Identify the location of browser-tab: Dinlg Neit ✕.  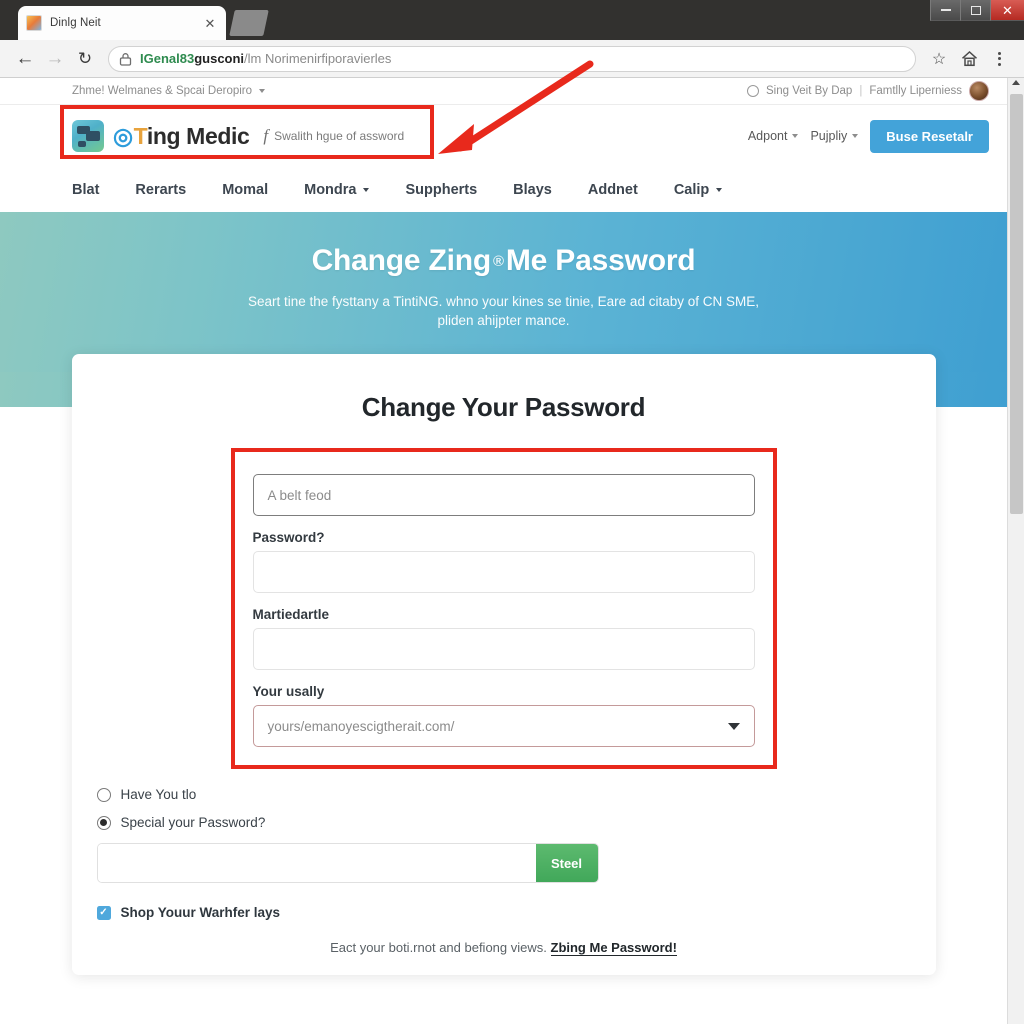
(122, 23).